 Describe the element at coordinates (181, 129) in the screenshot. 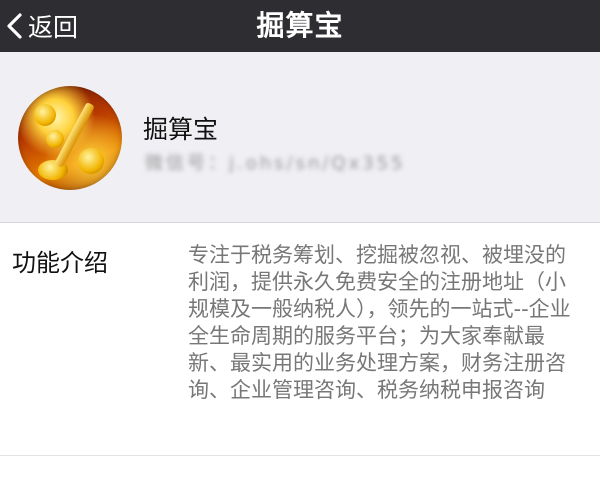

I see `account-name: 掘算宝` at that location.